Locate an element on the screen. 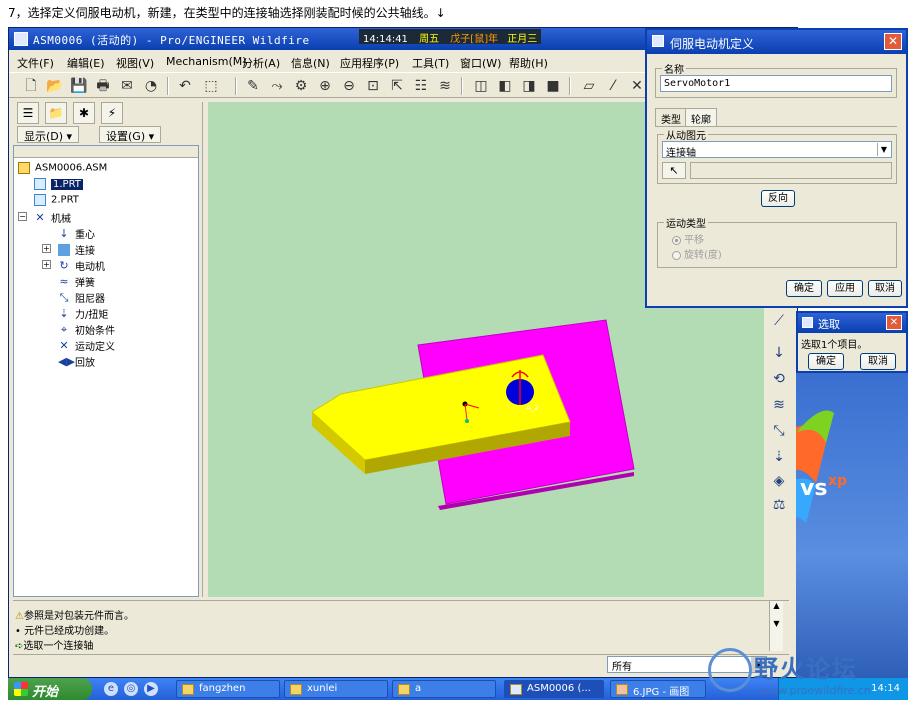 Image resolution: width=915 pixels, height=713 pixels. model-tree-icon: ☰ is located at coordinates (28, 113).